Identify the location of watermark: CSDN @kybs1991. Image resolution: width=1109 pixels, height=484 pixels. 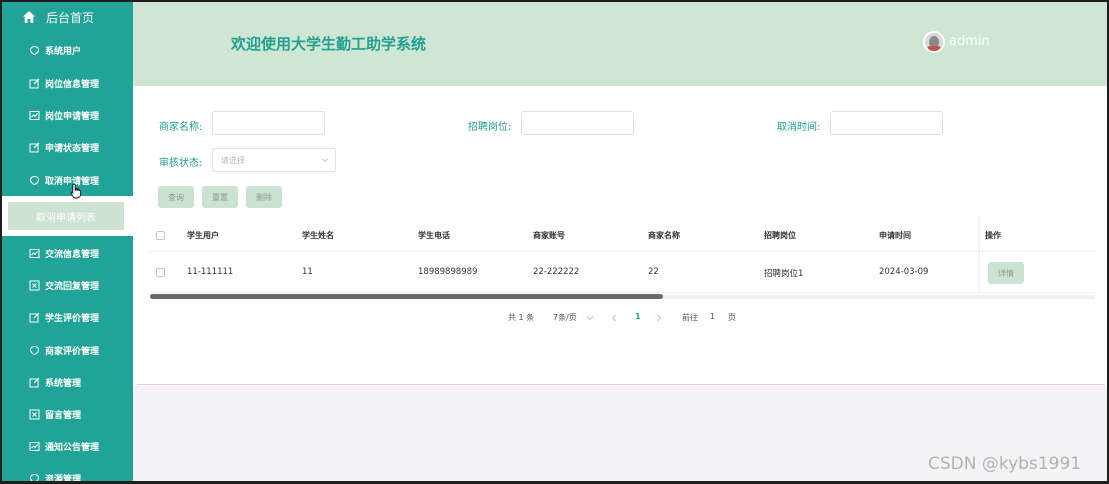
(1005, 464).